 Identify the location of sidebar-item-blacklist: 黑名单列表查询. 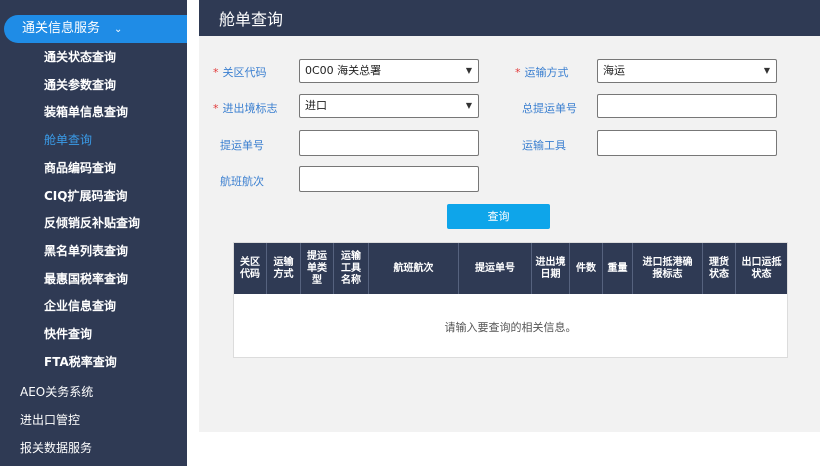
(86, 250).